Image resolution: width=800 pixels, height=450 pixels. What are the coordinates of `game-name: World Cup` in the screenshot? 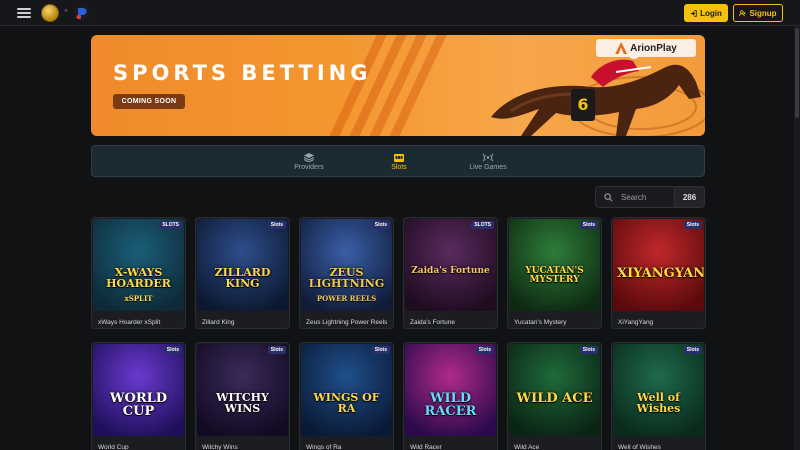 It's located at (113, 447).